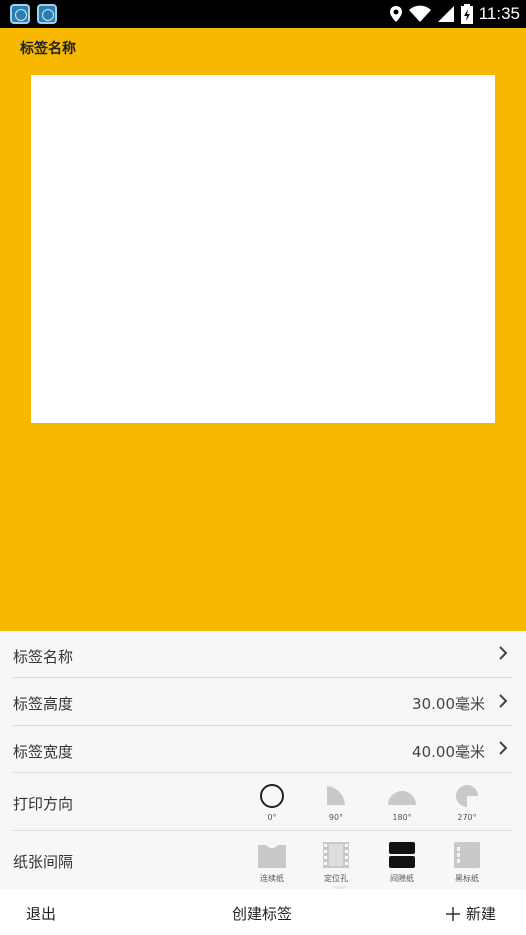 Image resolution: width=526 pixels, height=935 pixels. I want to click on print-direction-row: 打印方向 0° 90° 180° 270°, so click(263, 802).